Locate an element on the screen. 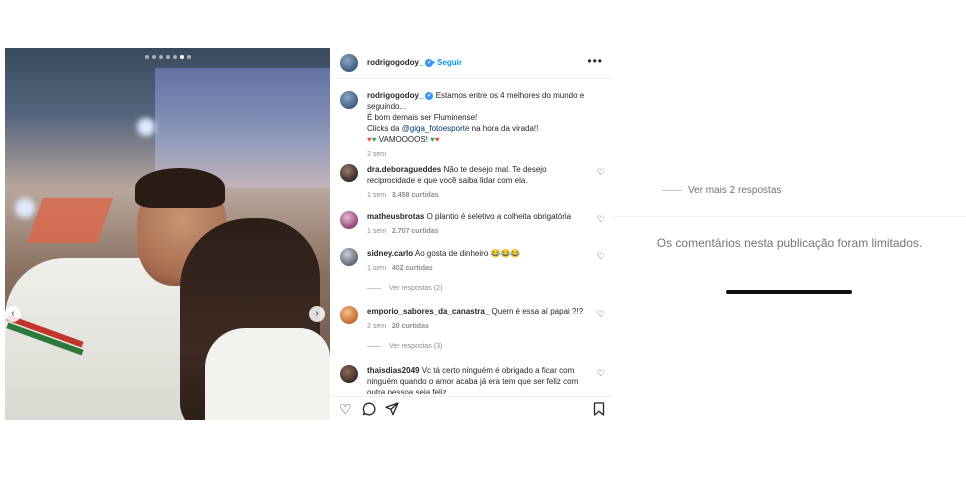 Image resolution: width=966 pixels, height=483 pixels. divider is located at coordinates (789, 216).